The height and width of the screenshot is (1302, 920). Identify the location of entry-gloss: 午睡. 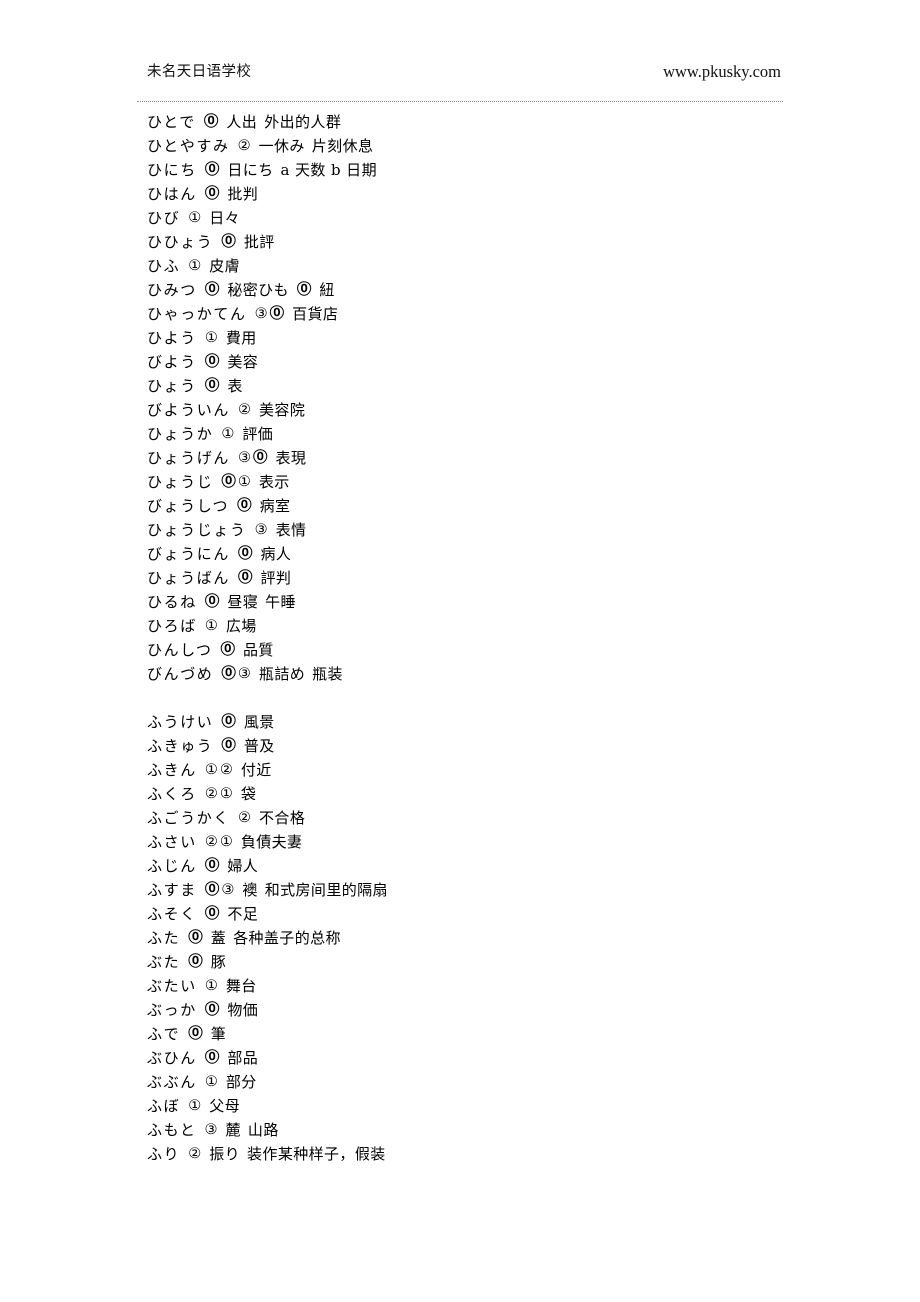
(280, 602).